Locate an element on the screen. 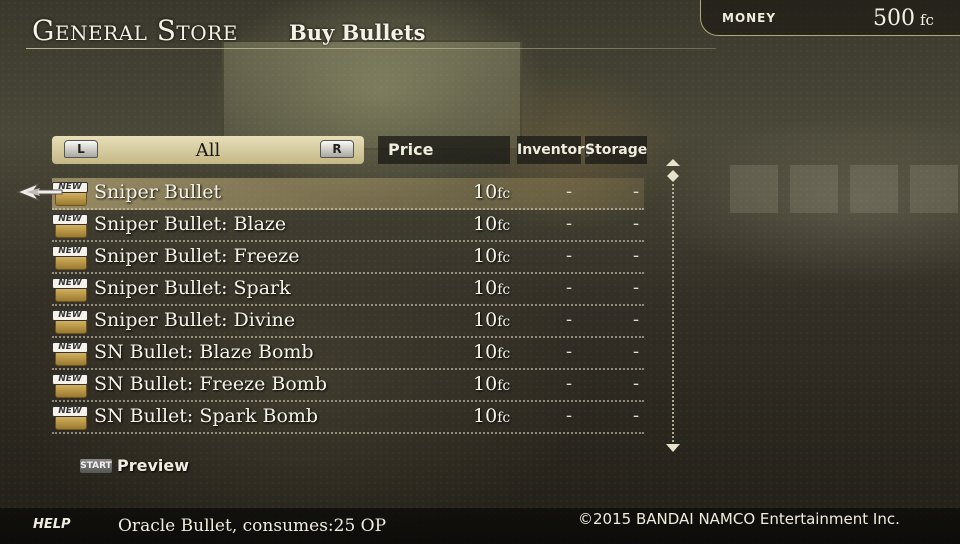 The width and height of the screenshot is (960, 544). l-shoulder-button: L is located at coordinates (81, 149).